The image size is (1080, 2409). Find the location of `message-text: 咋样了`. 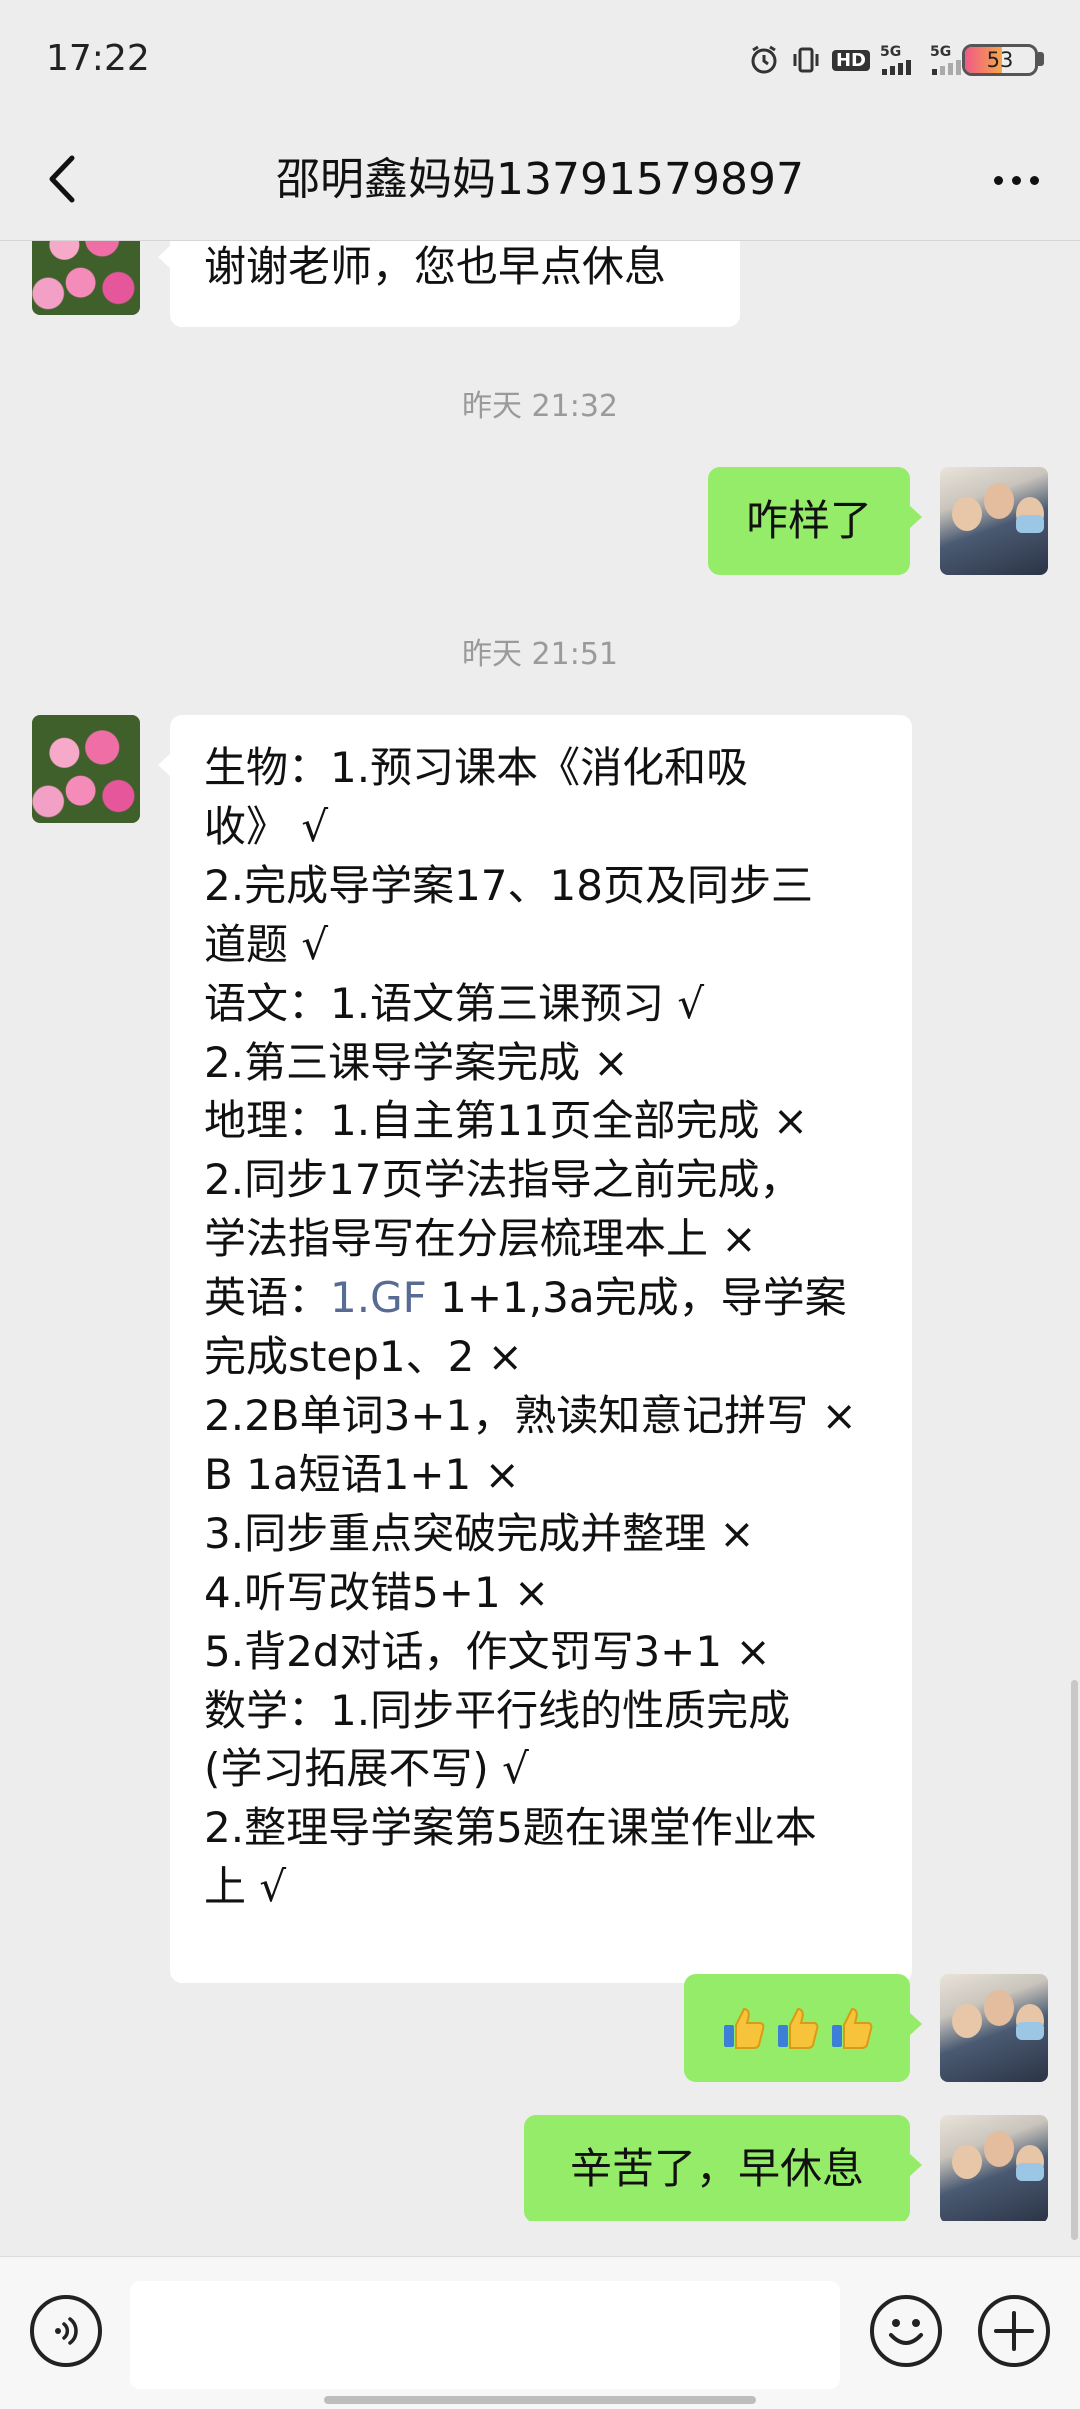

message-text: 咋样了 is located at coordinates (808, 520).